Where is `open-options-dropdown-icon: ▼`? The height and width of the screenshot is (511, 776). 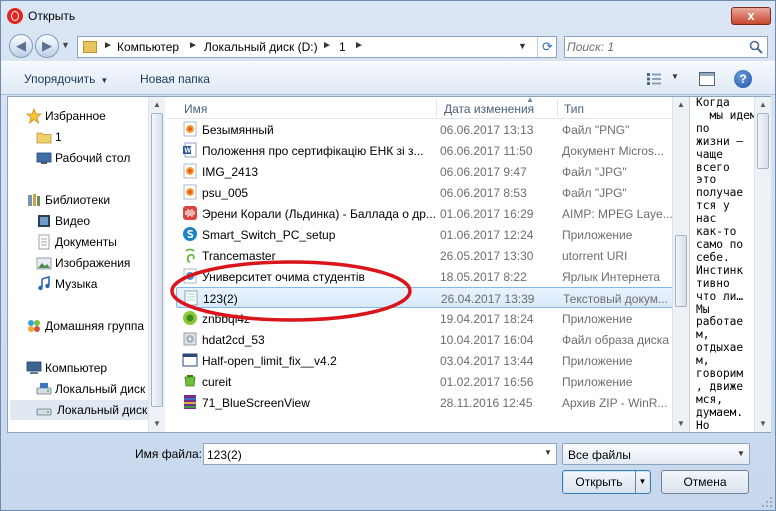 open-options-dropdown-icon: ▼ is located at coordinates (642, 482).